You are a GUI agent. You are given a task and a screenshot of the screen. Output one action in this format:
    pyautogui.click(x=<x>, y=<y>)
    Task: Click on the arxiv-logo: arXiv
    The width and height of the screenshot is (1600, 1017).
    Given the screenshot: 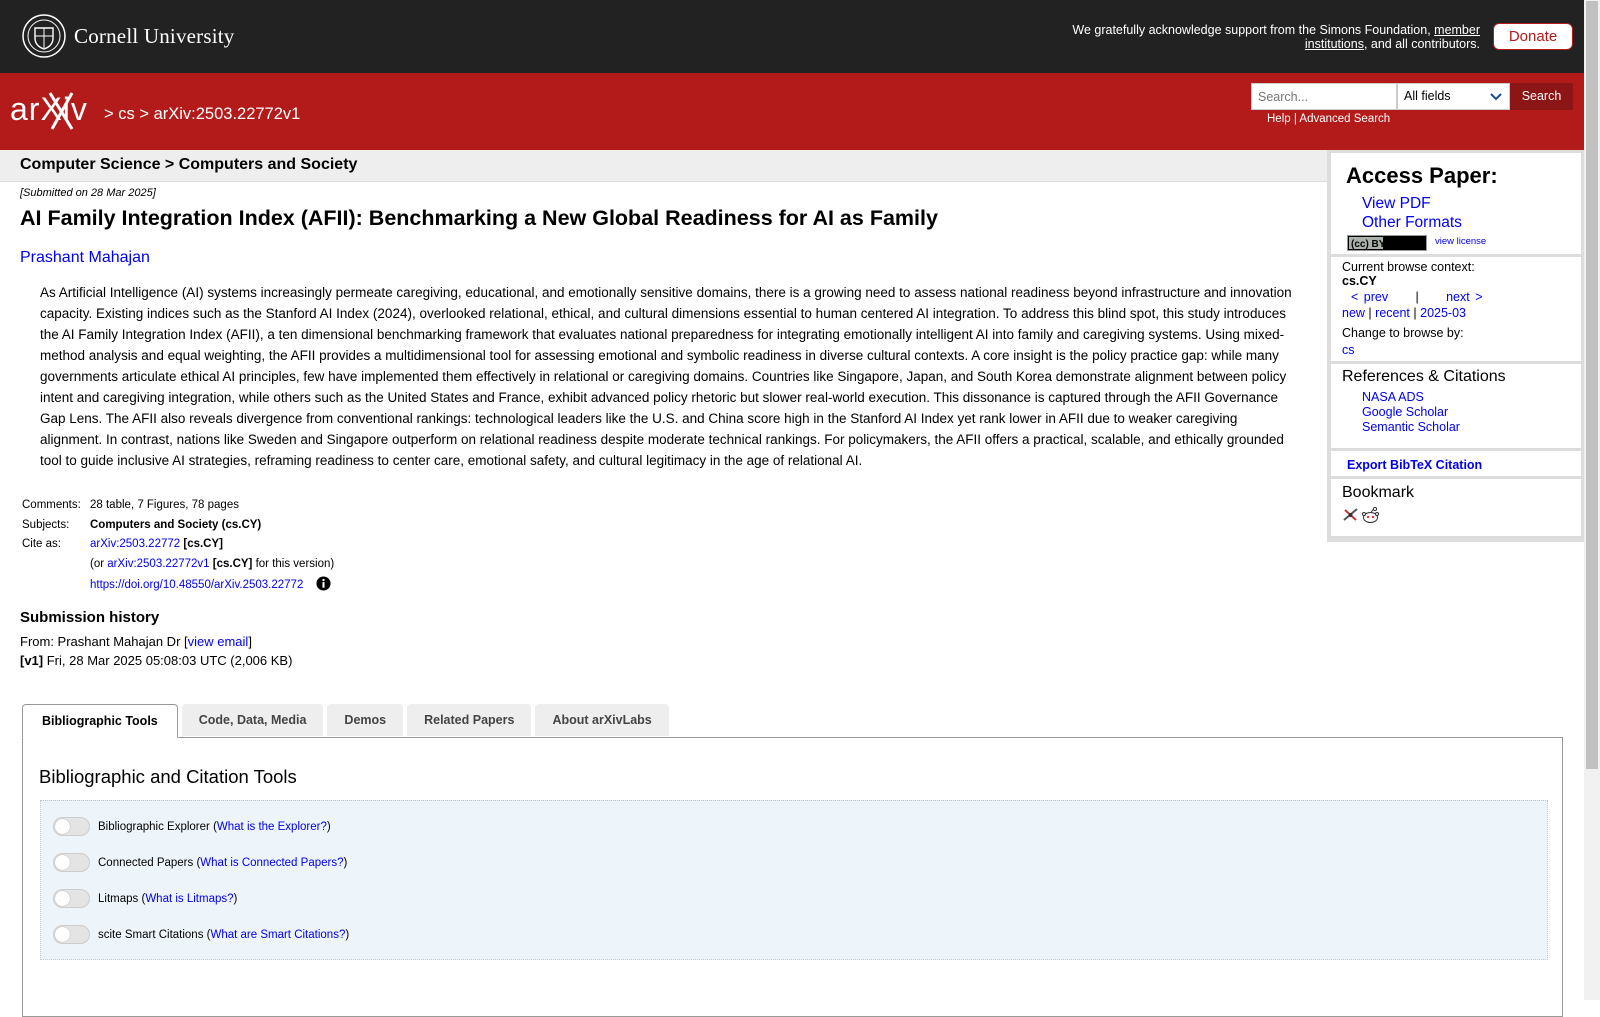 What is the action you would take?
    pyautogui.click(x=55, y=111)
    